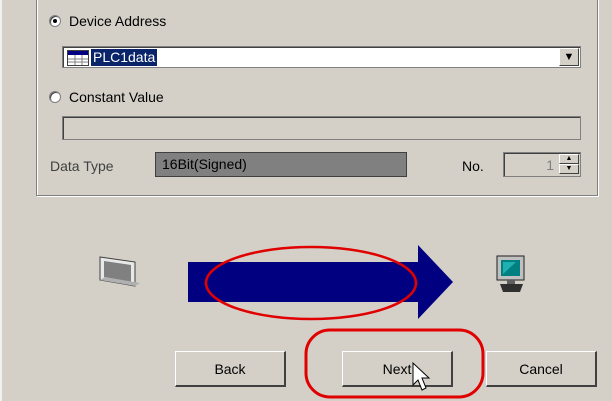 The image size is (612, 401). What do you see at coordinates (421, 376) in the screenshot?
I see `mouse-cursor-icon` at bounding box center [421, 376].